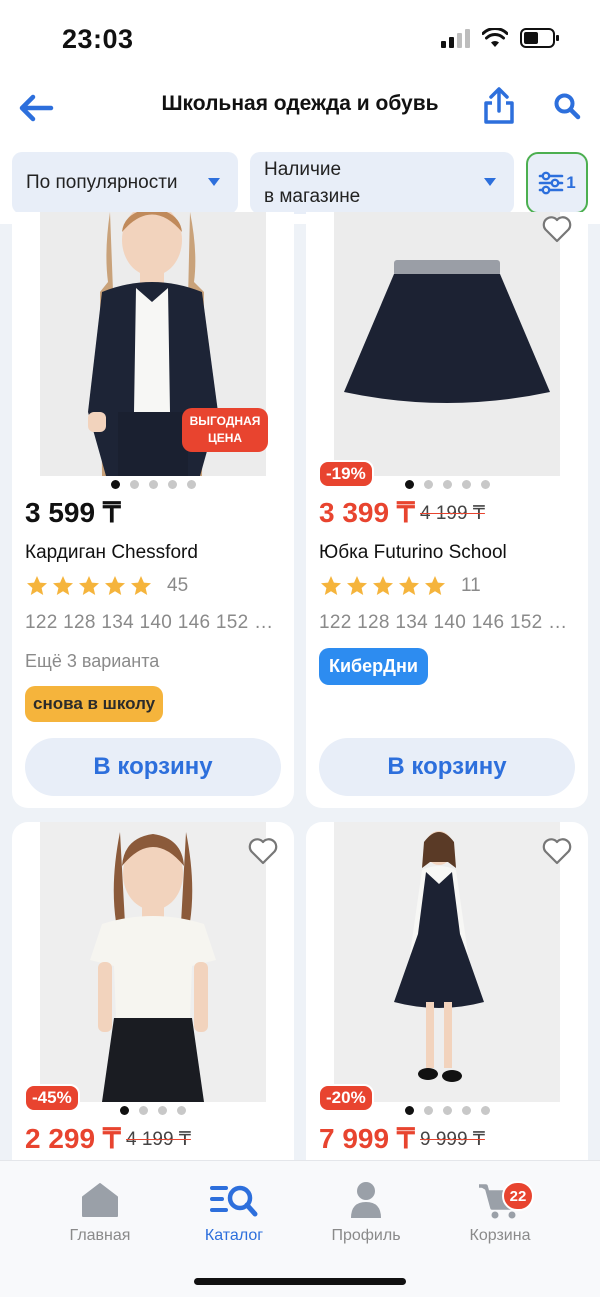  I want to click on catalog-search-icon, so click(234, 1201).